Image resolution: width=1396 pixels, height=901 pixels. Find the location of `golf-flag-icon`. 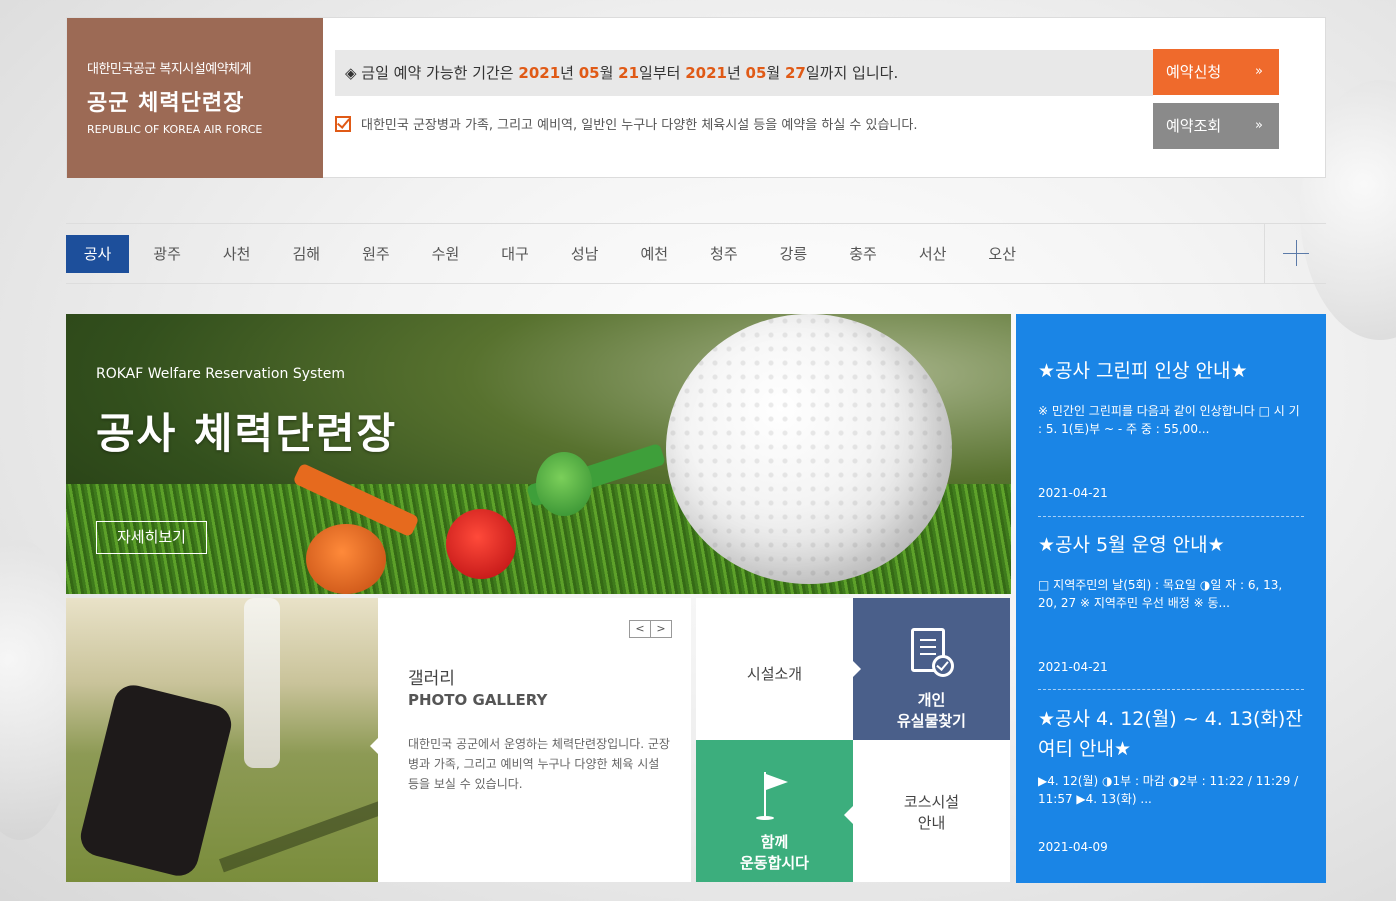

golf-flag-icon is located at coordinates (774, 797).